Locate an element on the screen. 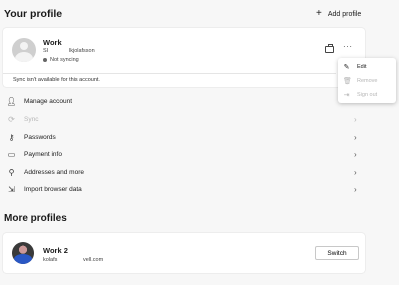 The width and height of the screenshot is (399, 285). settings-item-label: Sync is located at coordinates (31, 119).